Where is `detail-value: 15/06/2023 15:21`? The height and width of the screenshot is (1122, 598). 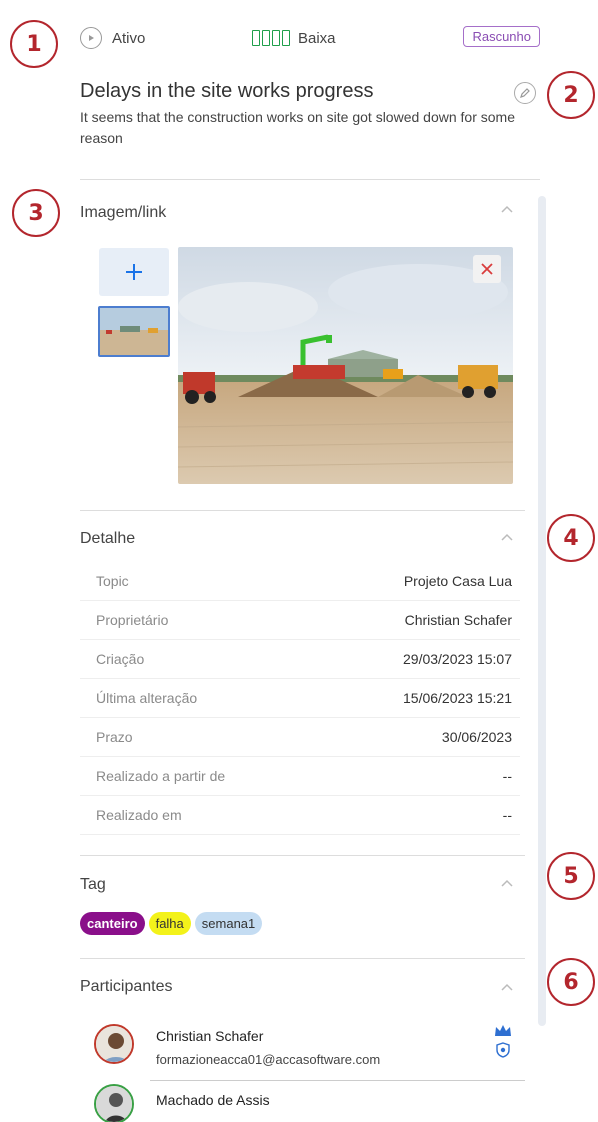 detail-value: 15/06/2023 15:21 is located at coordinates (457, 698).